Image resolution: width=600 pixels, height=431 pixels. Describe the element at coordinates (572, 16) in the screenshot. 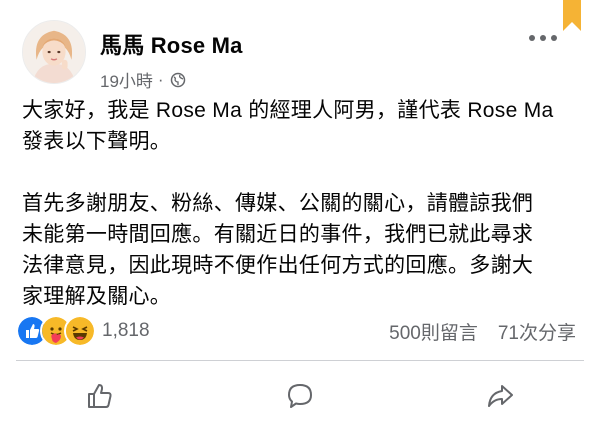

I see `bookmark-icon` at that location.